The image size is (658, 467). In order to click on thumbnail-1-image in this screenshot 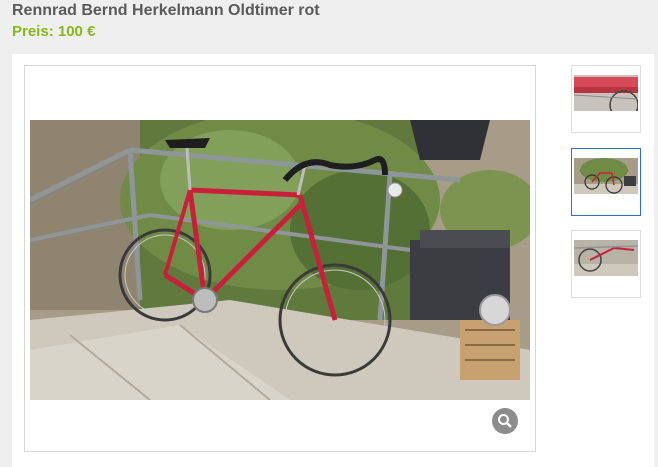, I will do `click(606, 93)`.